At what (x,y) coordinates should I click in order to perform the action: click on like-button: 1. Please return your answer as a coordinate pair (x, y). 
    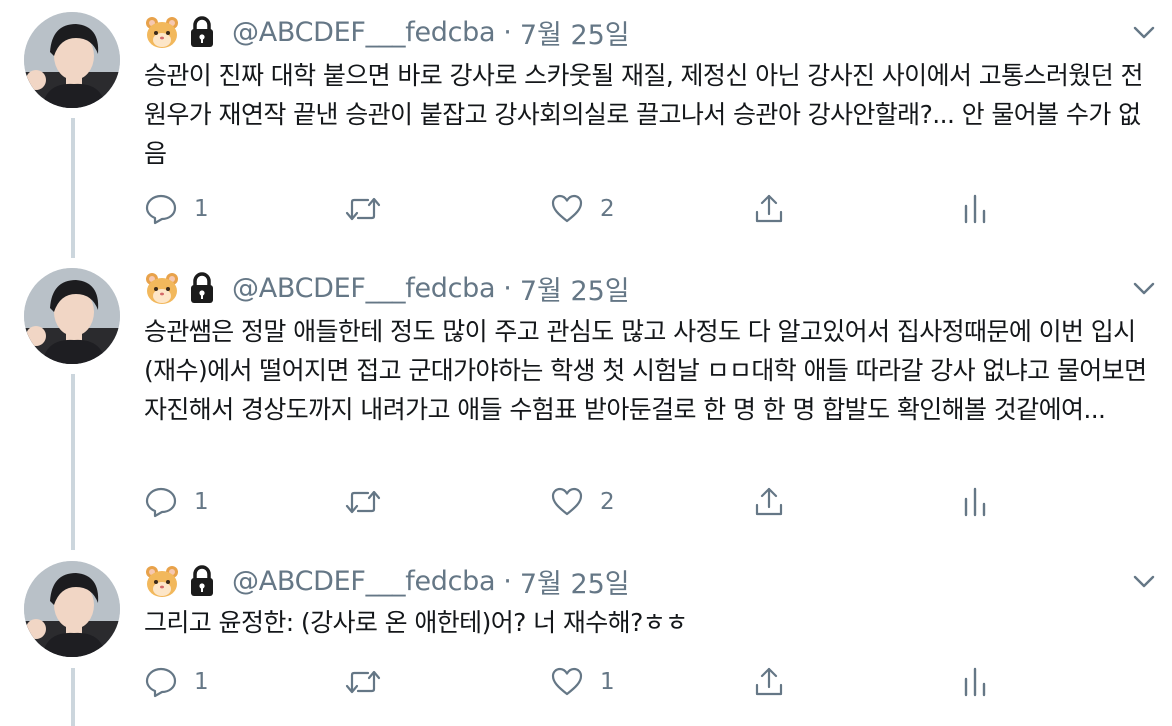
    Looking at the image, I should click on (582, 682).